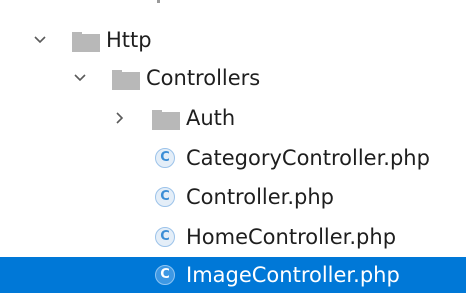  Describe the element at coordinates (260, 197) in the screenshot. I see `tree-item-label: Controller.php` at that location.